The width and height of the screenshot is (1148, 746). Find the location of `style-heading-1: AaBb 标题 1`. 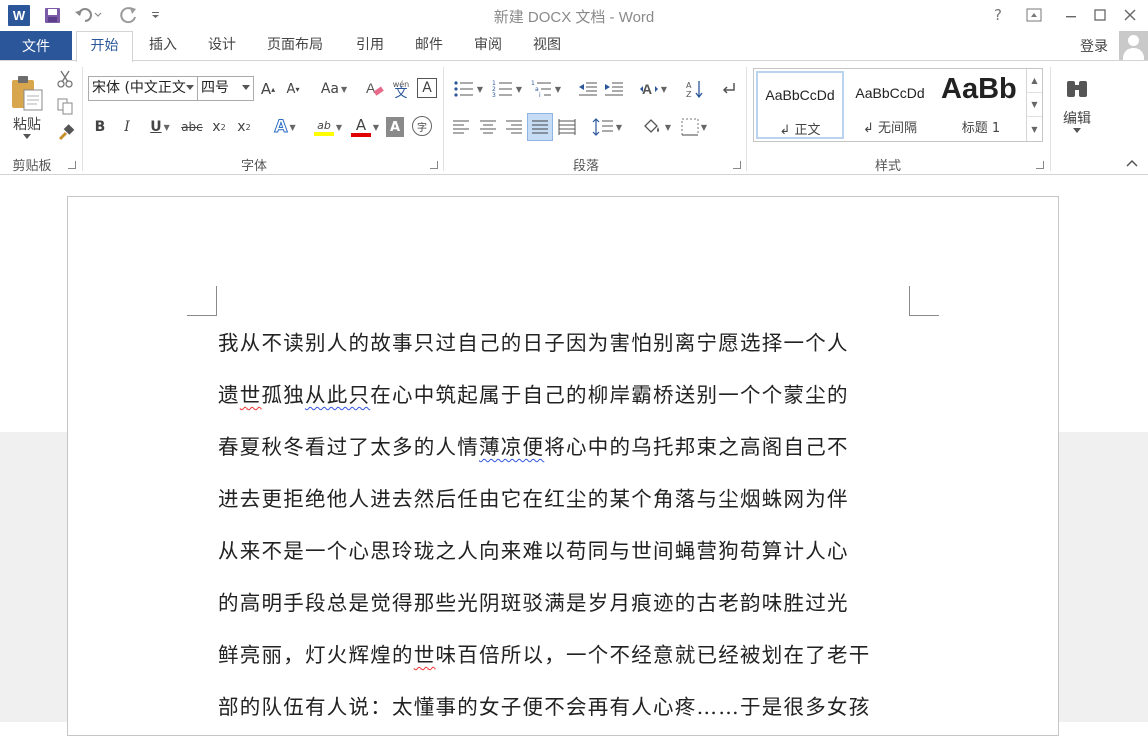

style-heading-1: AaBb 标题 1 is located at coordinates (981, 105).